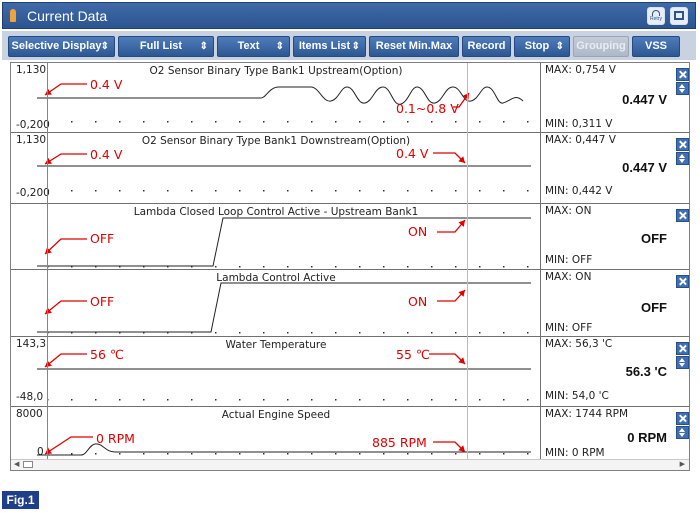  What do you see at coordinates (67, 16) in the screenshot?
I see `window-title: Current Data` at bounding box center [67, 16].